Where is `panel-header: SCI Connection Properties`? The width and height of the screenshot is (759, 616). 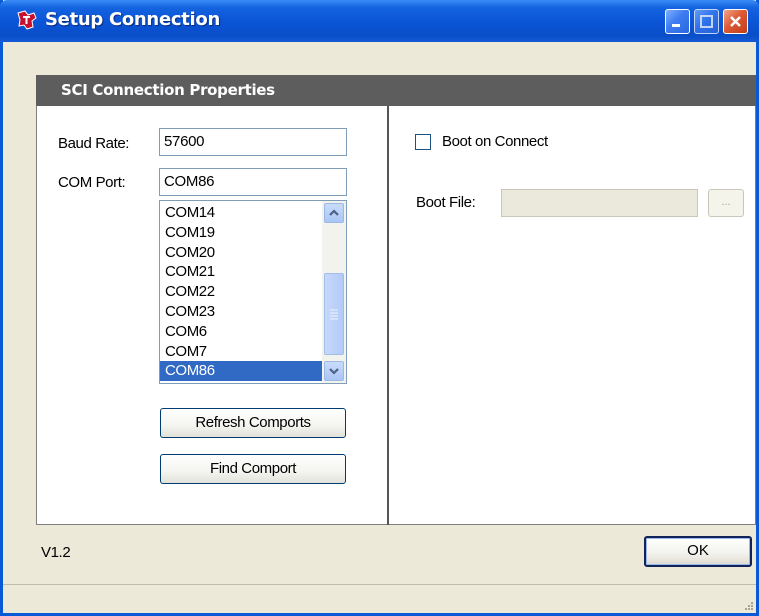
panel-header: SCI Connection Properties is located at coordinates (396, 90).